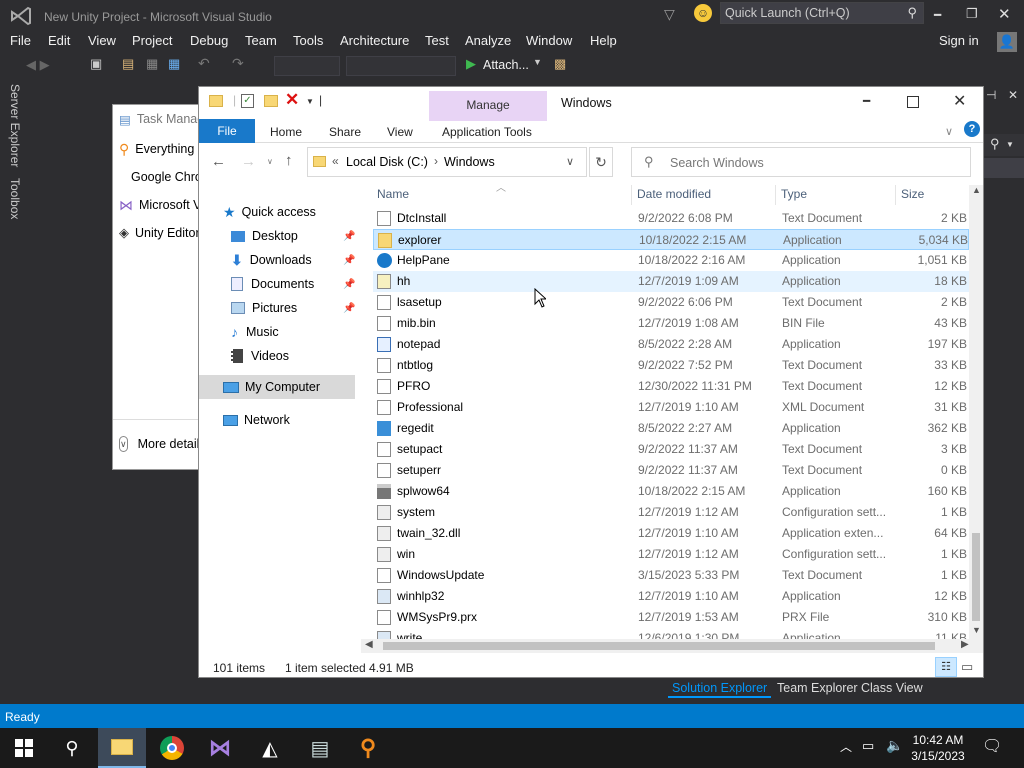  Describe the element at coordinates (992, 746) in the screenshot. I see `notifications-icon: 🗨` at that location.